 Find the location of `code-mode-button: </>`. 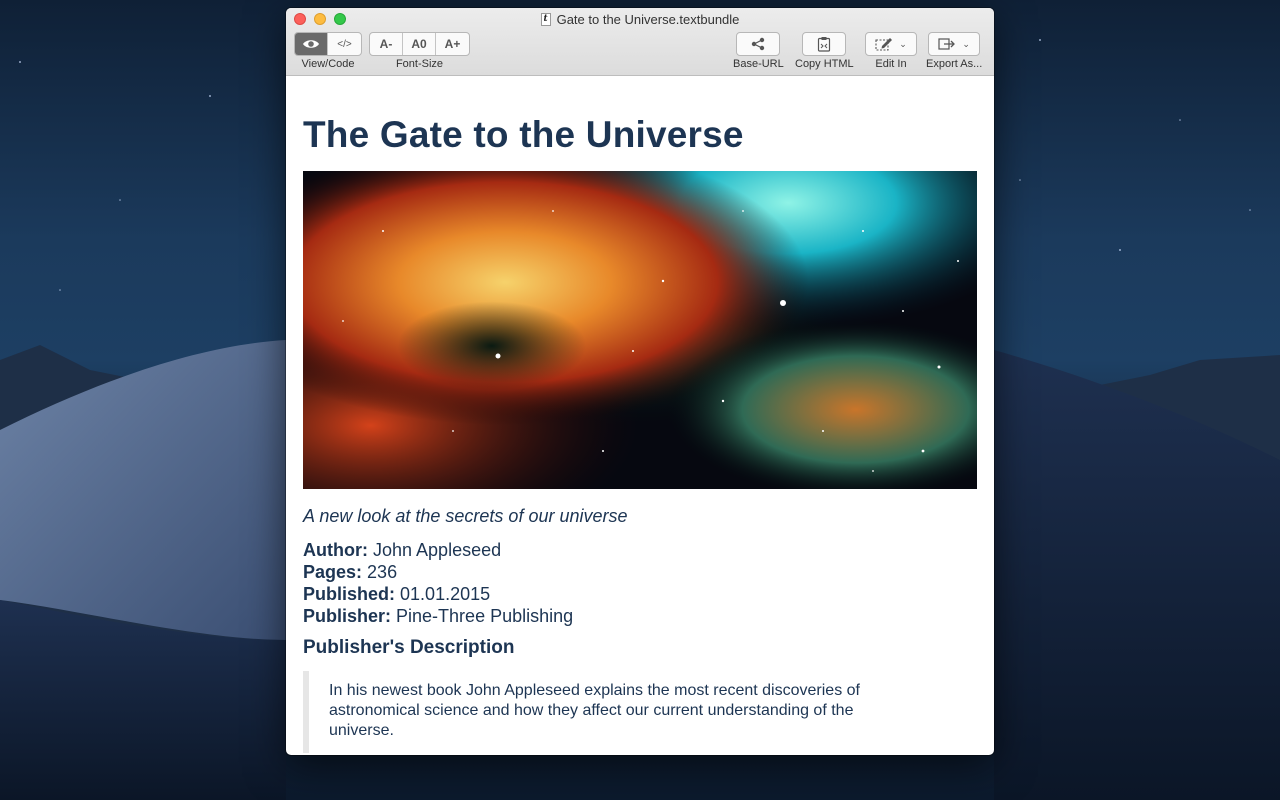

code-mode-button: </> is located at coordinates (344, 44).